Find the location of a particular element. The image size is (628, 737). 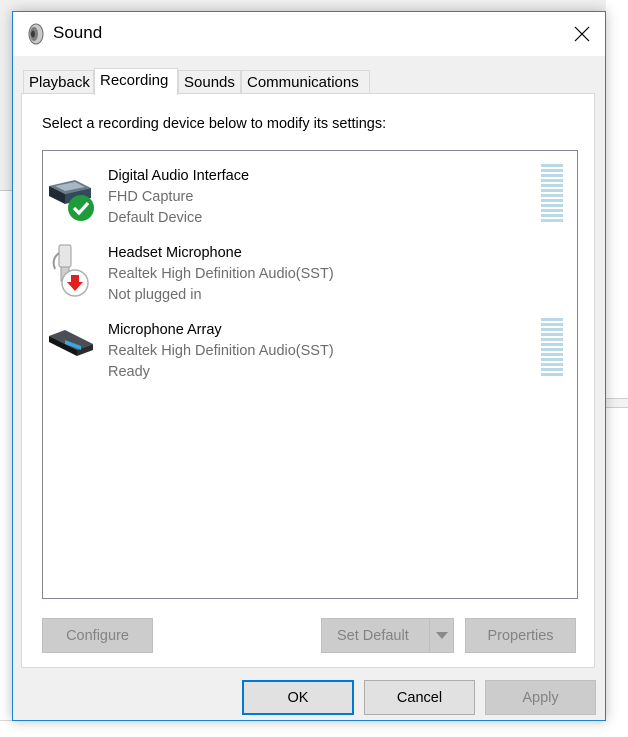

tab-sounds: Sounds is located at coordinates (209, 82).